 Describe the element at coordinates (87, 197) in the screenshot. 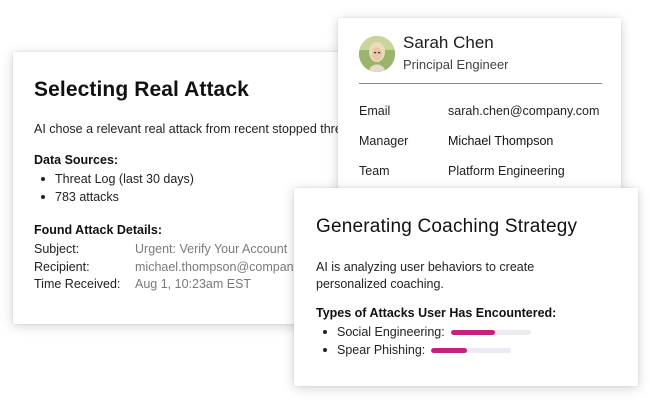

I see `data-source-label: 783 attacks` at that location.